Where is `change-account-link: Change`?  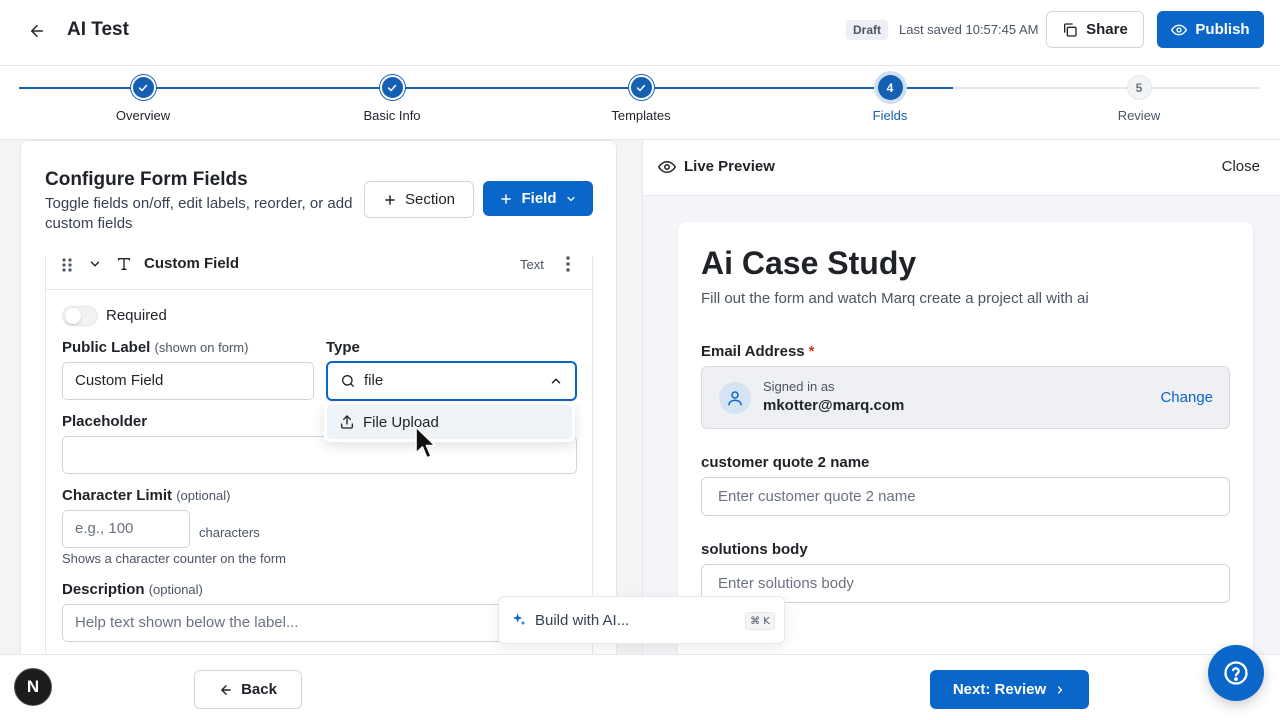 change-account-link: Change is located at coordinates (1186, 397).